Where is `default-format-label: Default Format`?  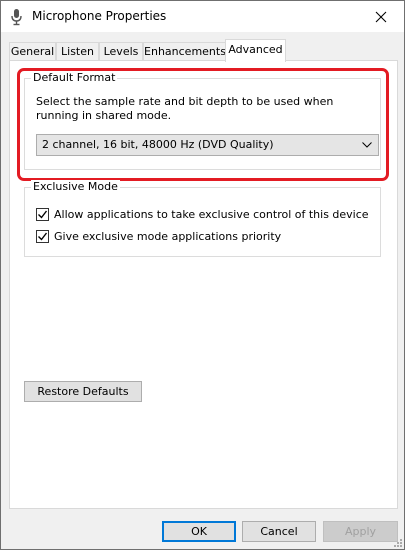
default-format-label: Default Format is located at coordinates (74, 78).